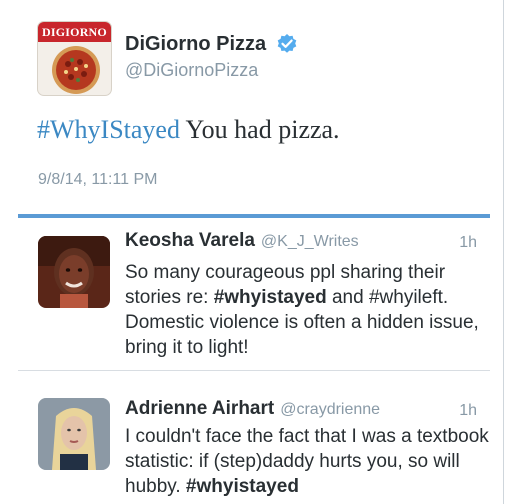 Image resolution: width=507 pixels, height=504 pixels. I want to click on reply-display-name: Adrienne Airhart @craydrienne, so click(252, 409).